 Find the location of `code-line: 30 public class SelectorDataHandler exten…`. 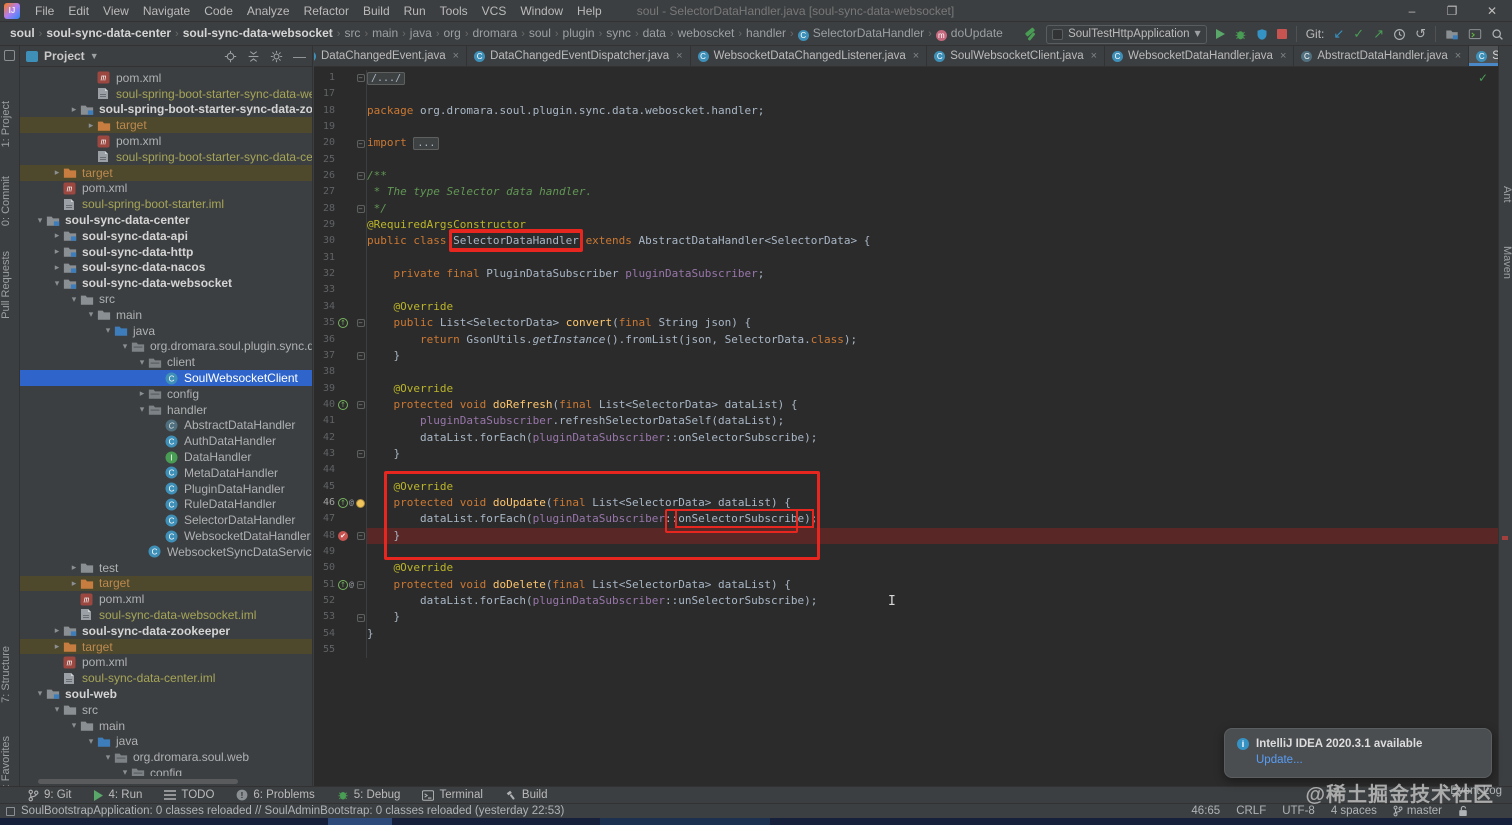

code-line: 30 public class SelectorDataHandler exten… is located at coordinates (906, 241).